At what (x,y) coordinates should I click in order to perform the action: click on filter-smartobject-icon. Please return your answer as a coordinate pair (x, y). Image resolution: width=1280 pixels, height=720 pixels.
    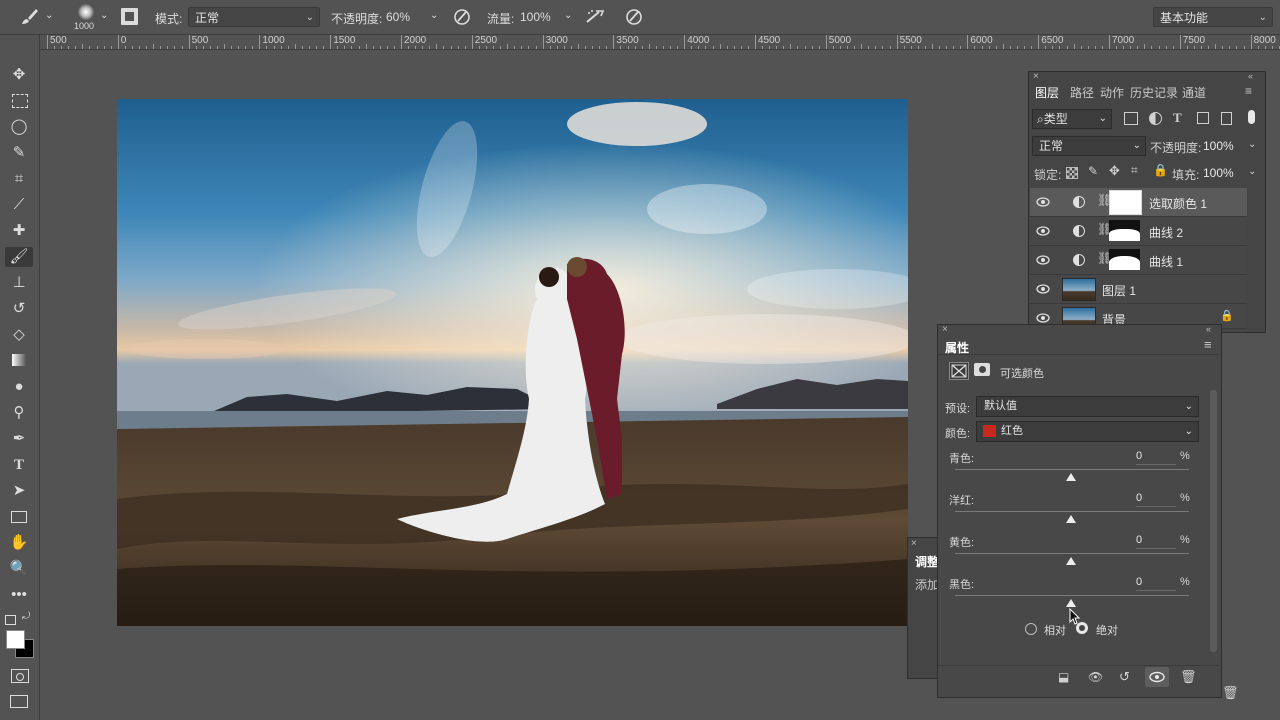
    Looking at the image, I should click on (1226, 118).